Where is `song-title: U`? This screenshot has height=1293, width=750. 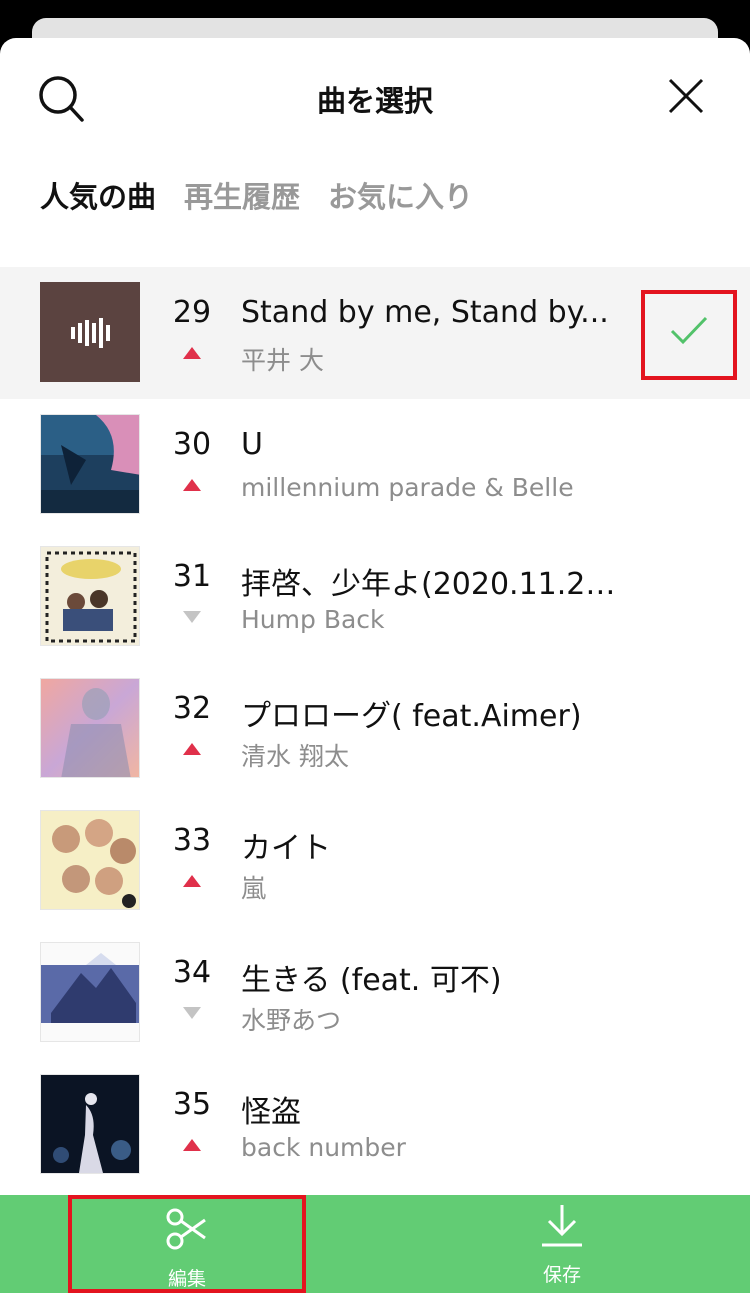
song-title: U is located at coordinates (252, 444).